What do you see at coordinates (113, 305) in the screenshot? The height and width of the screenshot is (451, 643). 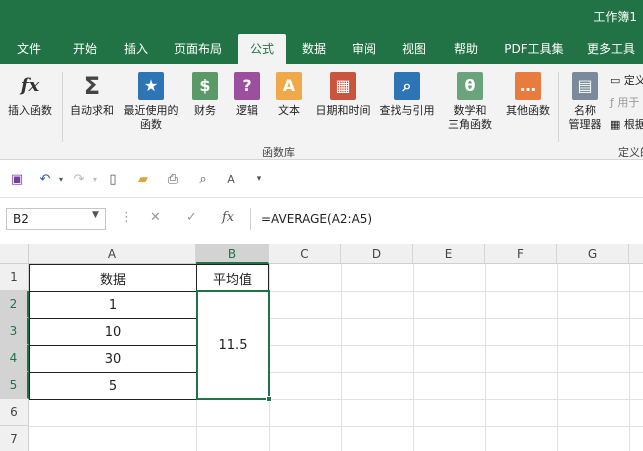 I see `cell-a2: 1` at bounding box center [113, 305].